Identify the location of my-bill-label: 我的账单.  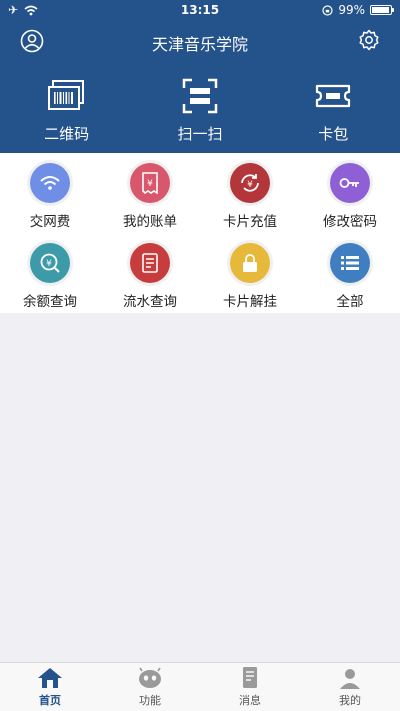
(150, 222).